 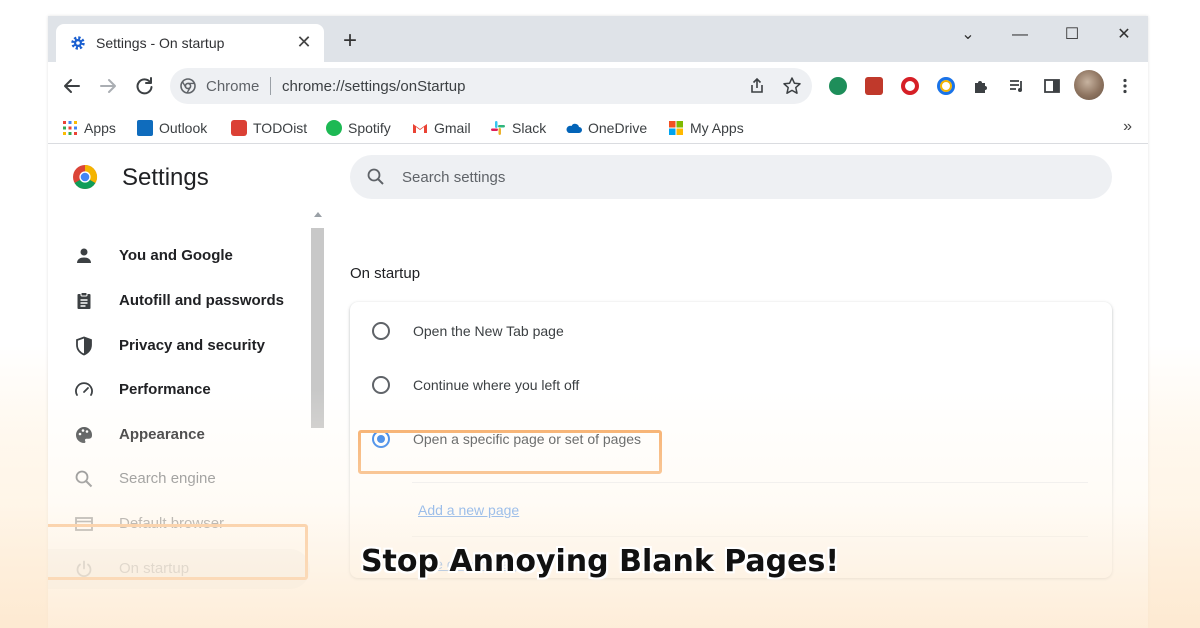 I want to click on sidebar-item-label: Privacy and security, so click(x=192, y=345).